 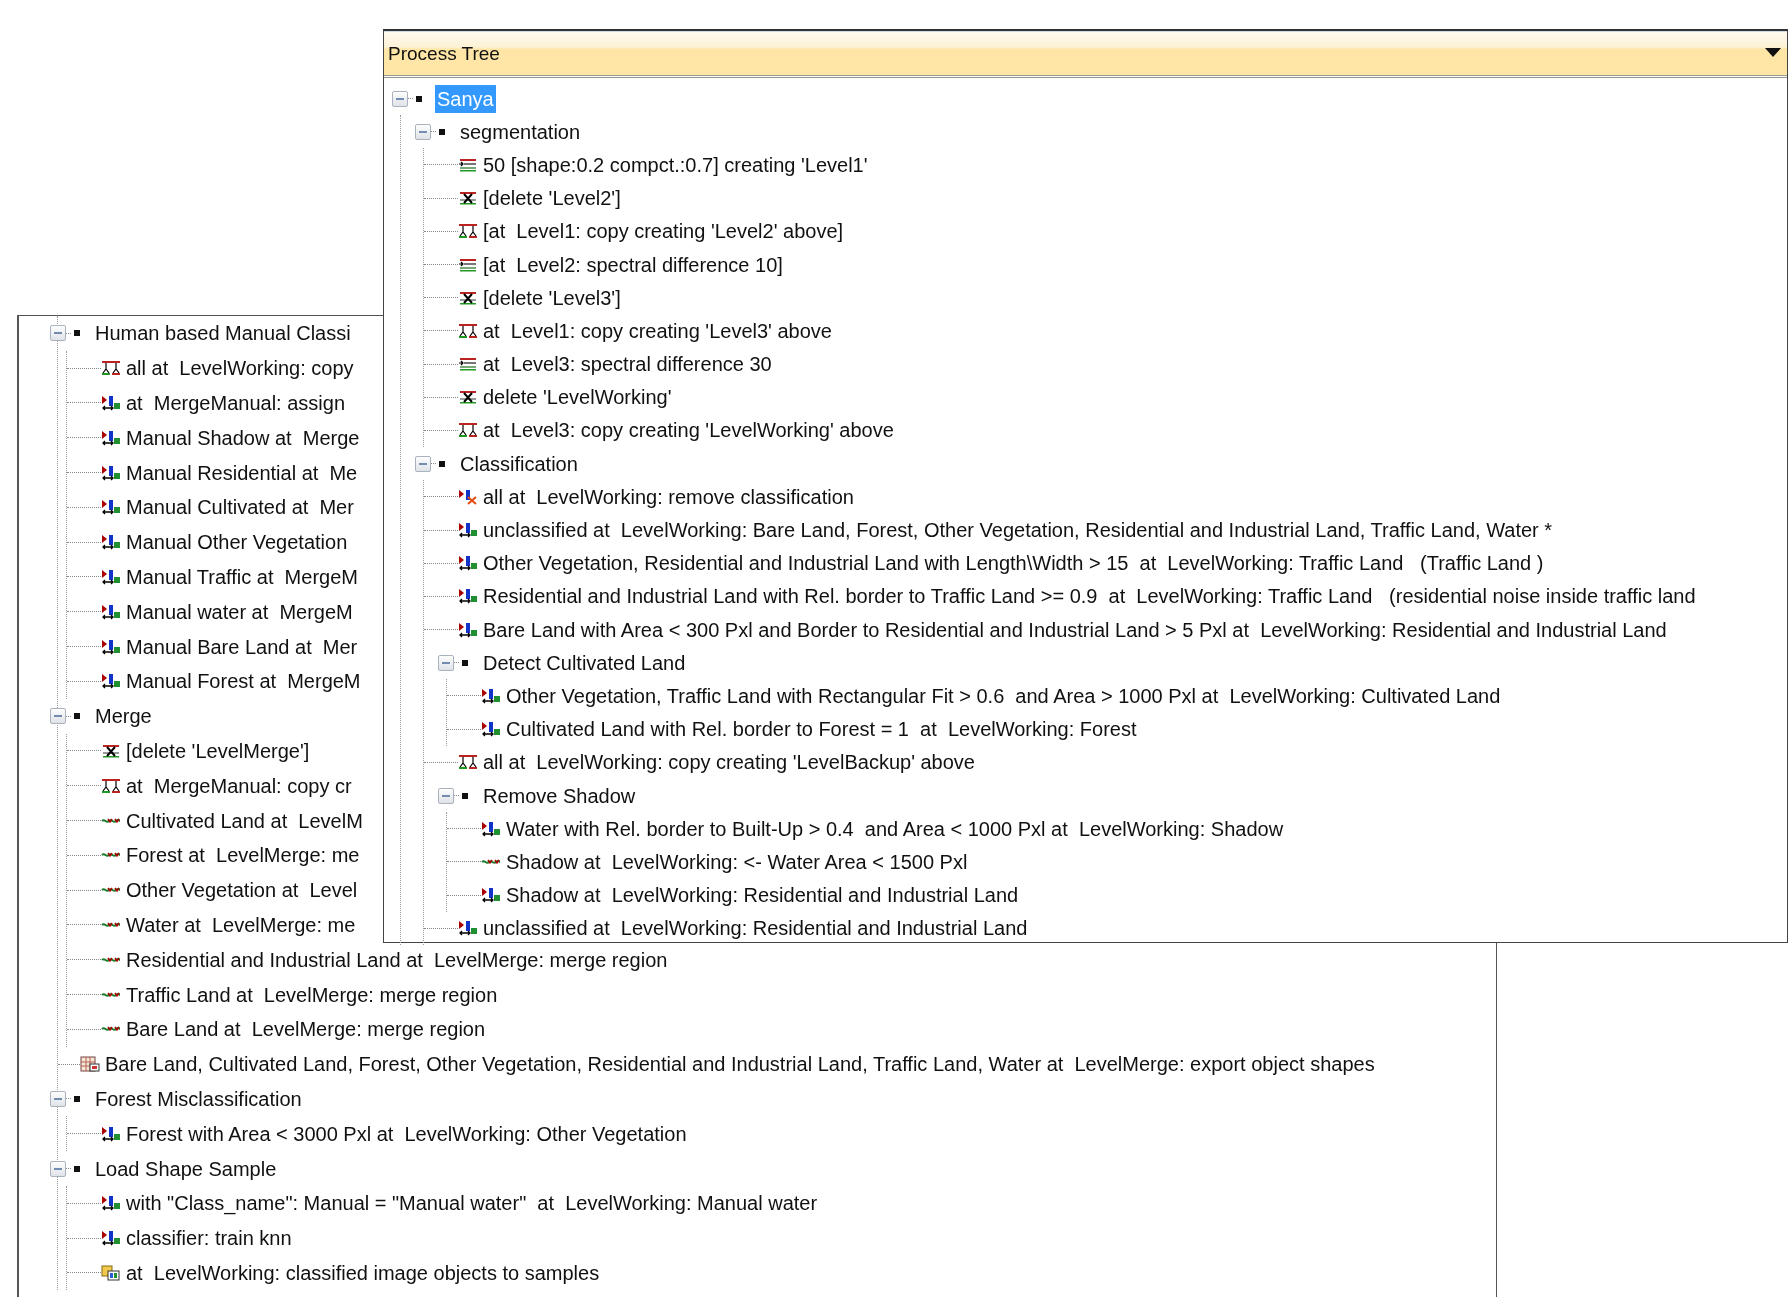 I want to click on tree-item: Other Vegetation, Residential and Industrial Land with Length\Width > 15 at LevelWorking: Traffic Land (Traffic Land ), so click(x=1013, y=563).